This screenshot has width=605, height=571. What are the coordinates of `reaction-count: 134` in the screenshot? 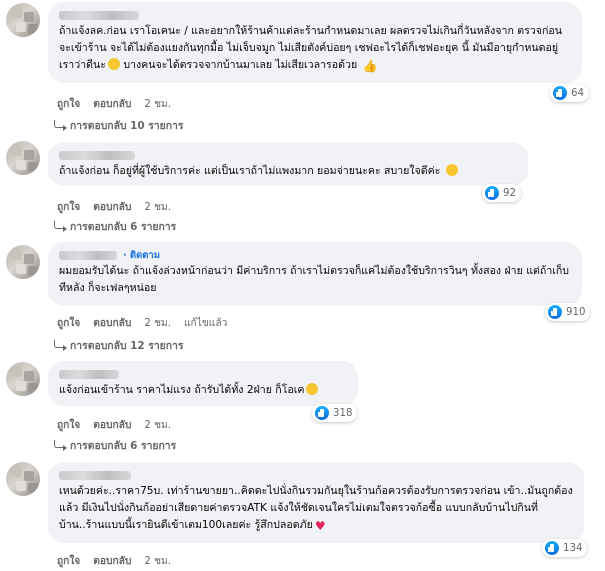 It's located at (565, 548).